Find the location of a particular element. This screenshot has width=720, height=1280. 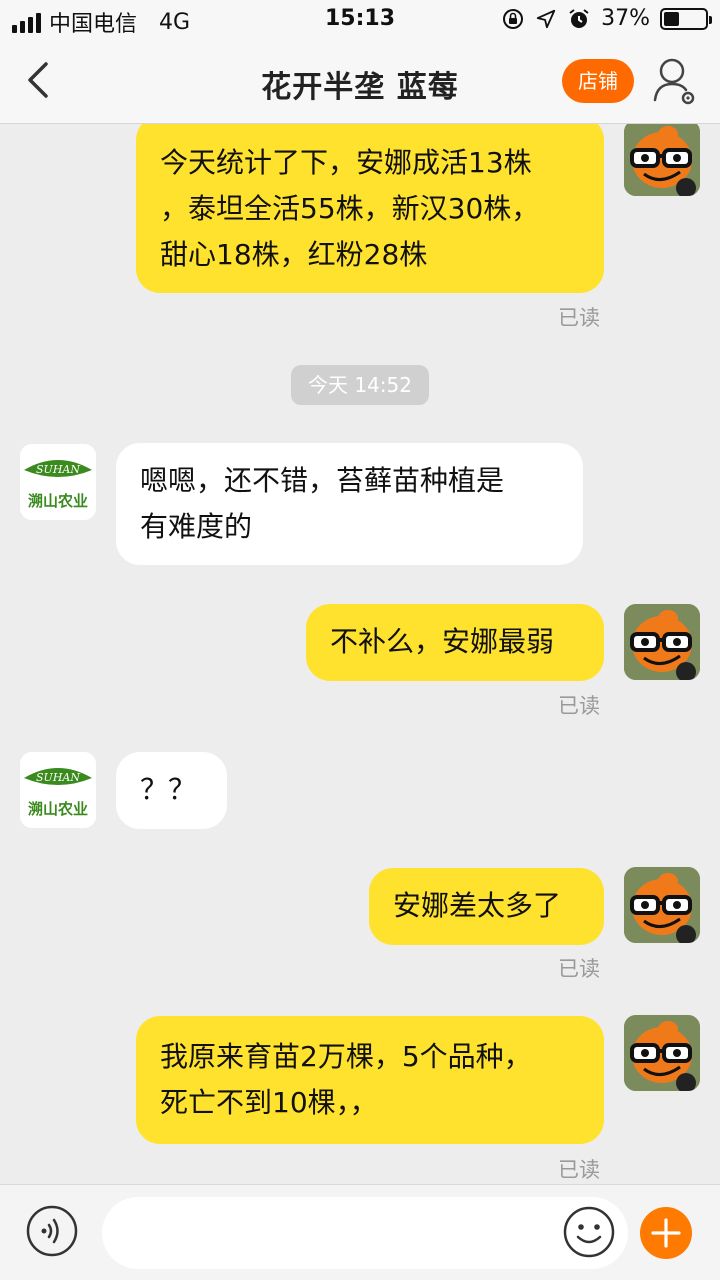

input-bar is located at coordinates (360, 1232).